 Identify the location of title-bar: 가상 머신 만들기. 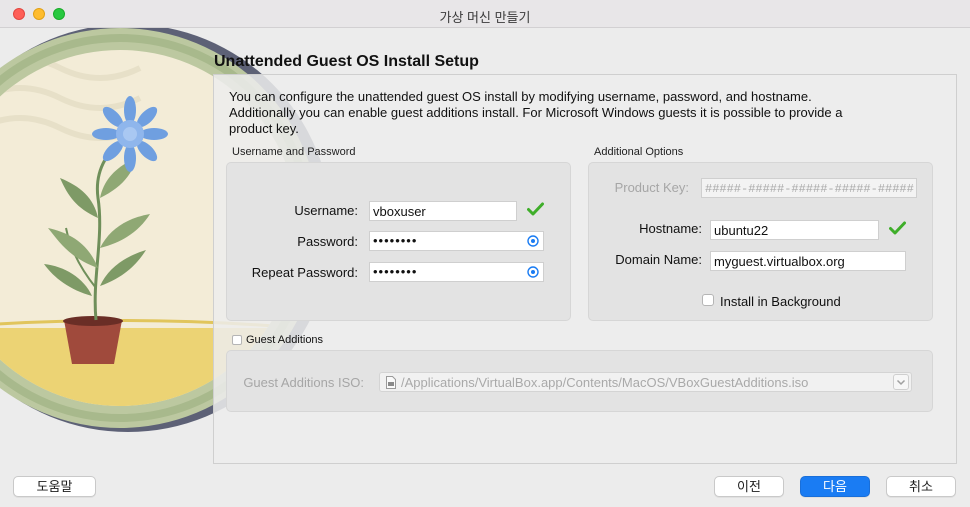
(485, 14).